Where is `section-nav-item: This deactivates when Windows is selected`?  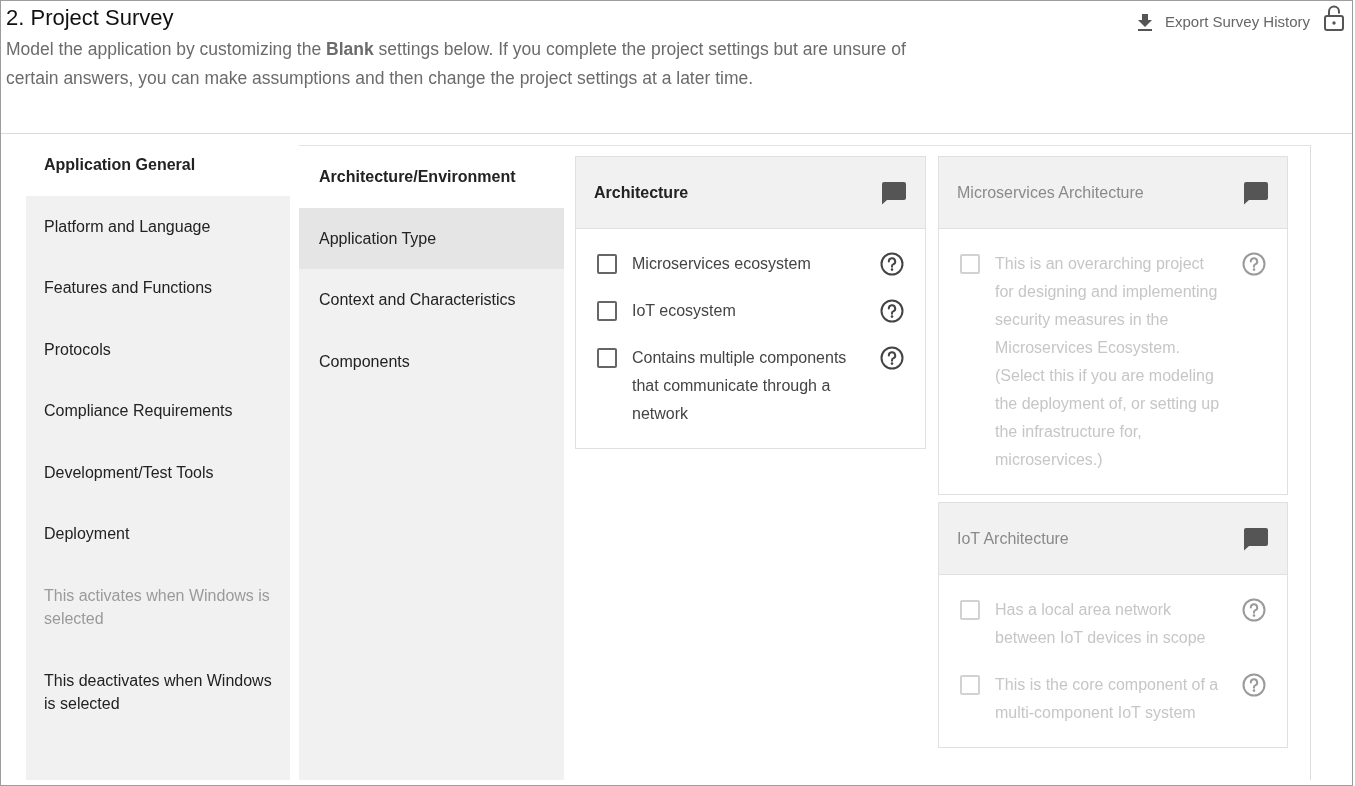
section-nav-item: This deactivates when Windows is selected is located at coordinates (158, 692).